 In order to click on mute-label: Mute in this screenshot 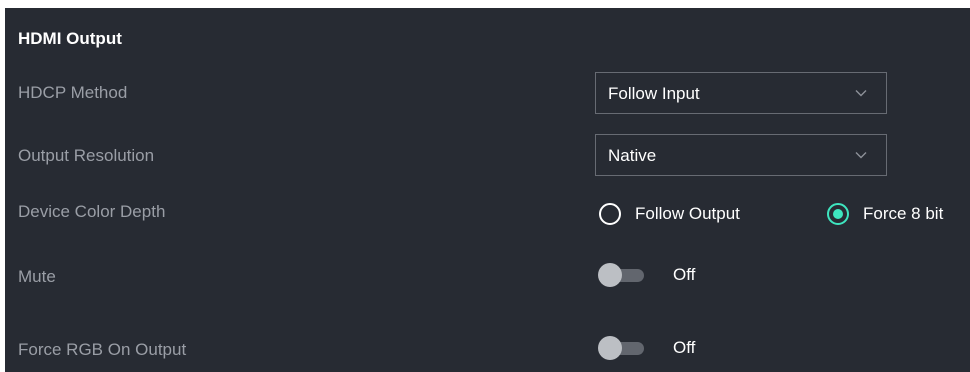, I will do `click(37, 276)`.